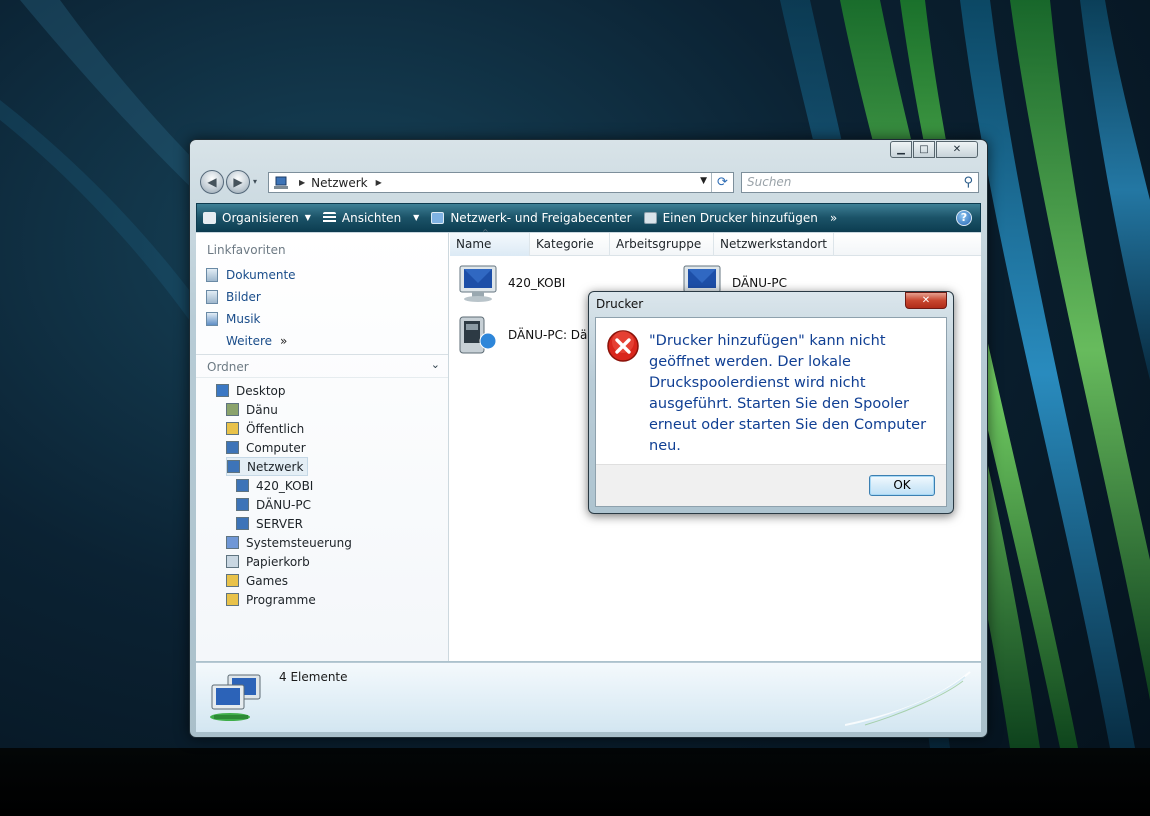 The width and height of the screenshot is (1150, 816). Describe the element at coordinates (924, 149) in the screenshot. I see `maximize-button: □` at that location.